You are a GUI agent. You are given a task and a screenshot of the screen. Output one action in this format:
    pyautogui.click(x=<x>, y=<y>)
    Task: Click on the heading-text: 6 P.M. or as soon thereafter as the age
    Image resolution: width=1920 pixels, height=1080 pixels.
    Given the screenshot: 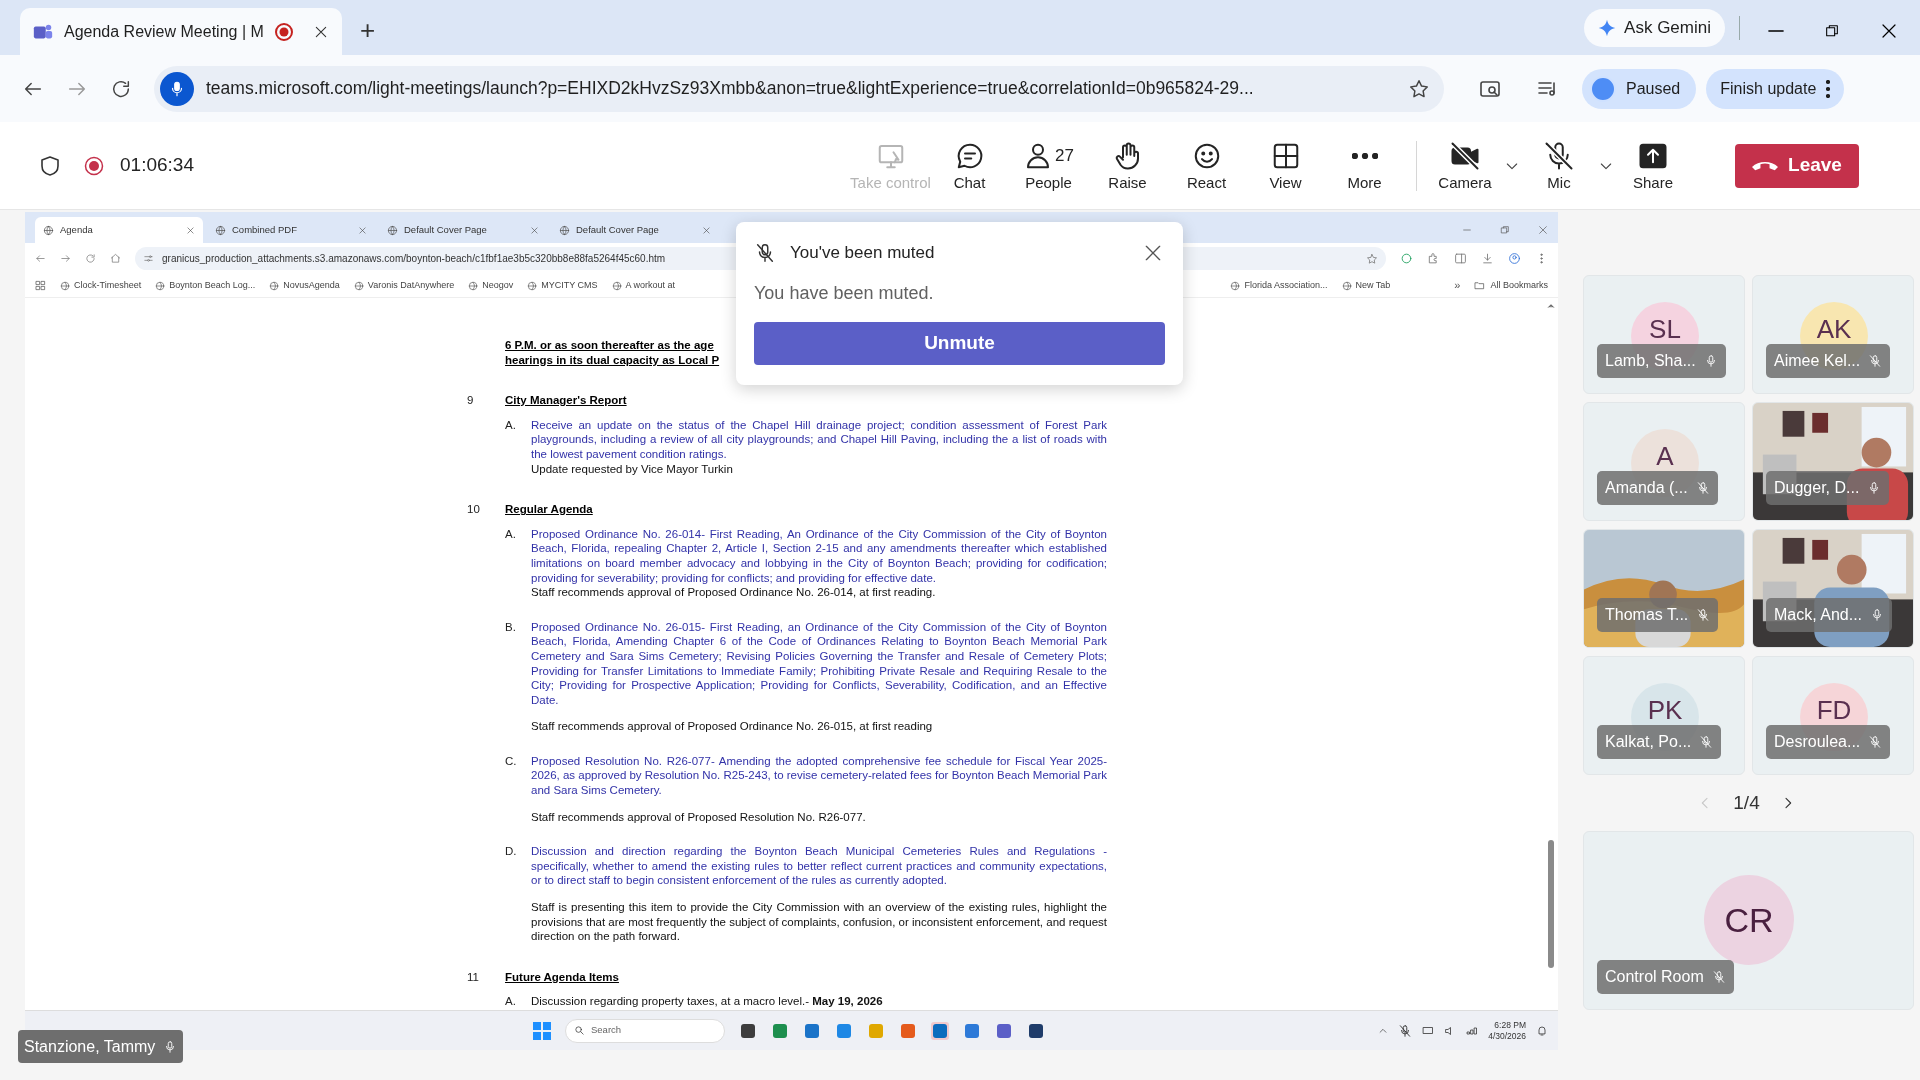 What is the action you would take?
    pyautogui.click(x=609, y=345)
    